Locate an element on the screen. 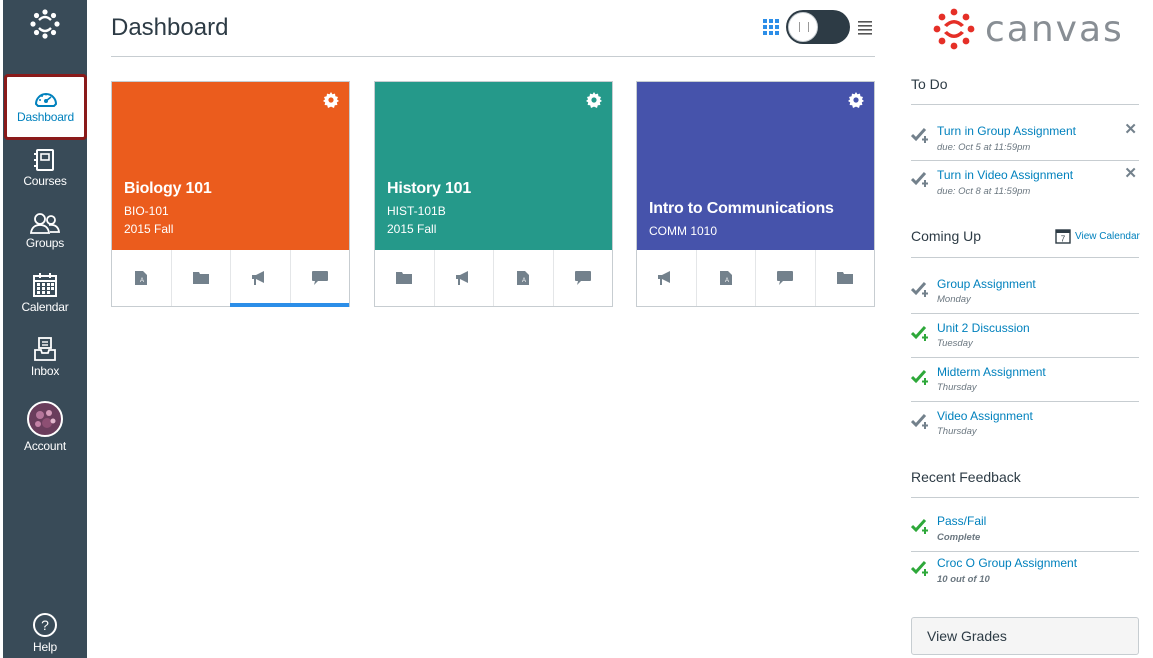 The width and height of the screenshot is (1153, 658). nav-label-groups: Groups is located at coordinates (45, 243).